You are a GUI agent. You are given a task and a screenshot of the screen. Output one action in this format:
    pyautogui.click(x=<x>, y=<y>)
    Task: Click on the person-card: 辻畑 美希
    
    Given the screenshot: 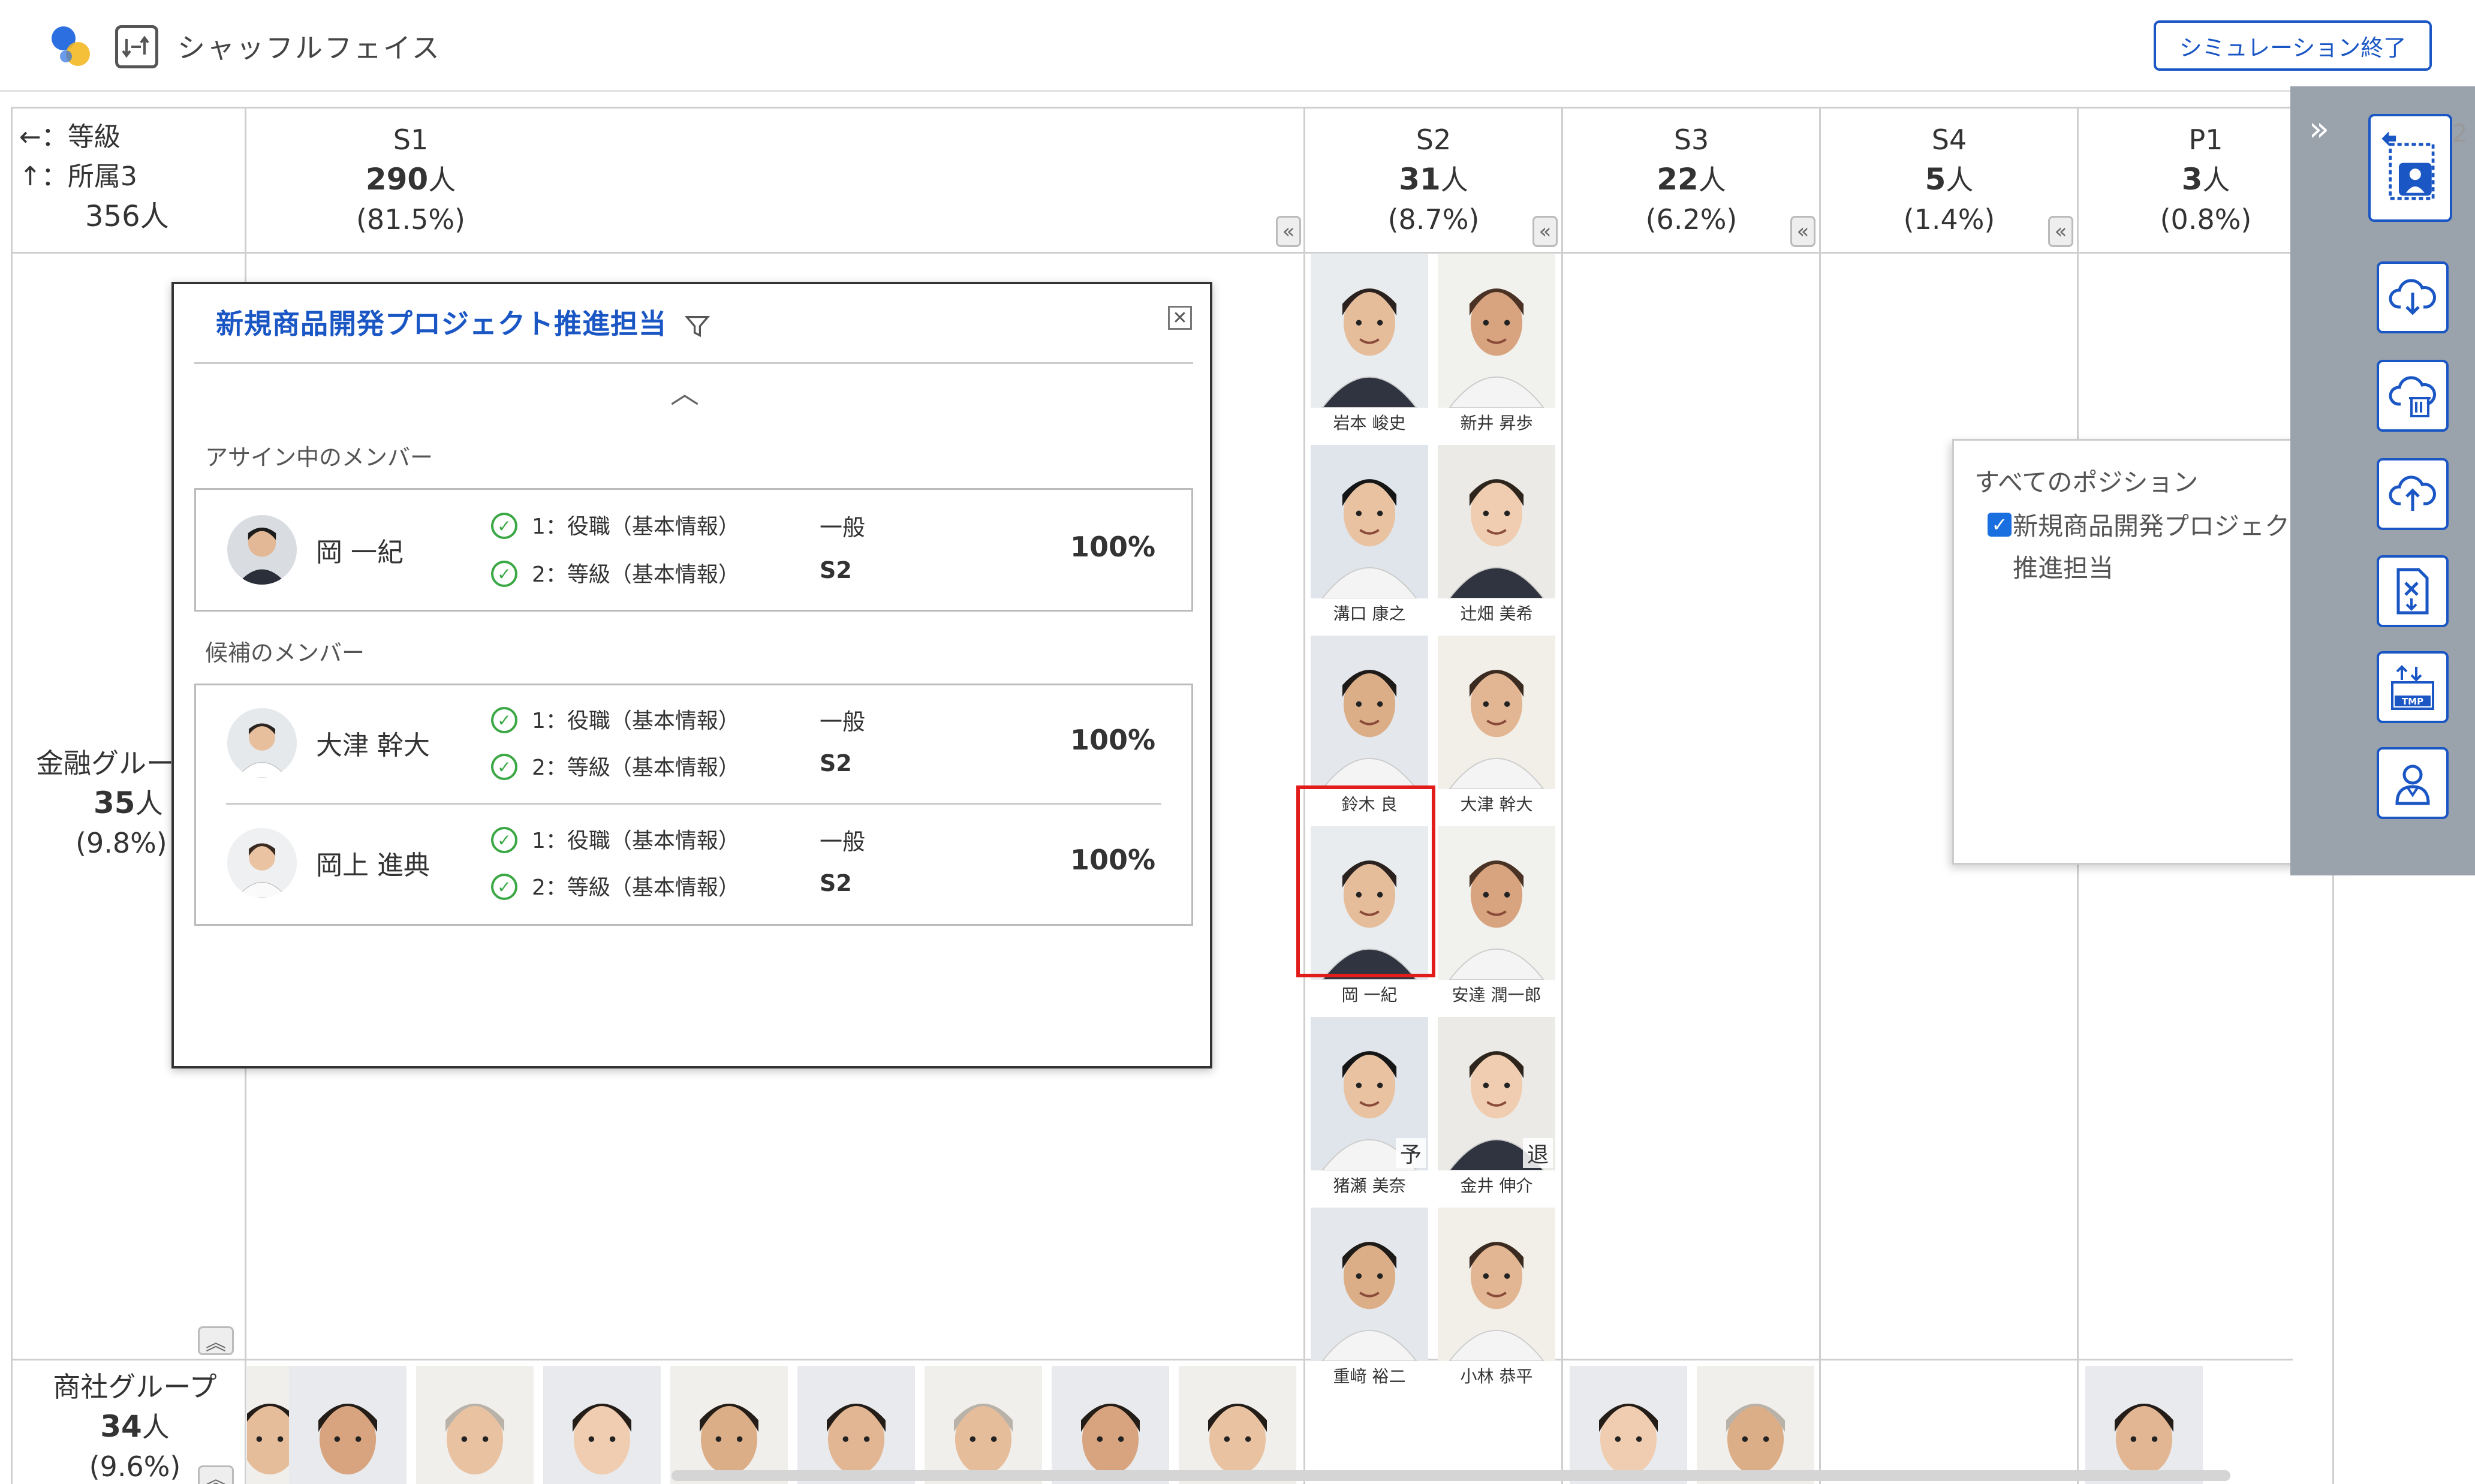 What is the action you would take?
    pyautogui.click(x=1496, y=535)
    